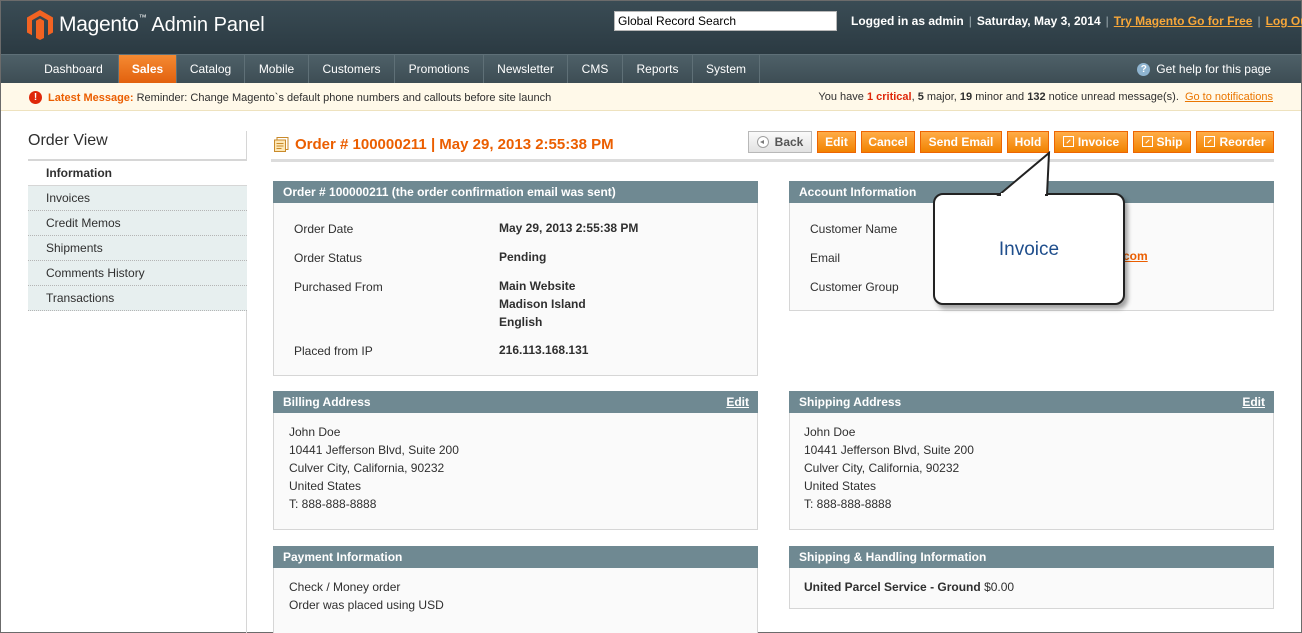 Image resolution: width=1302 pixels, height=633 pixels. What do you see at coordinates (35, 97) in the screenshot?
I see `error-icon: !` at bounding box center [35, 97].